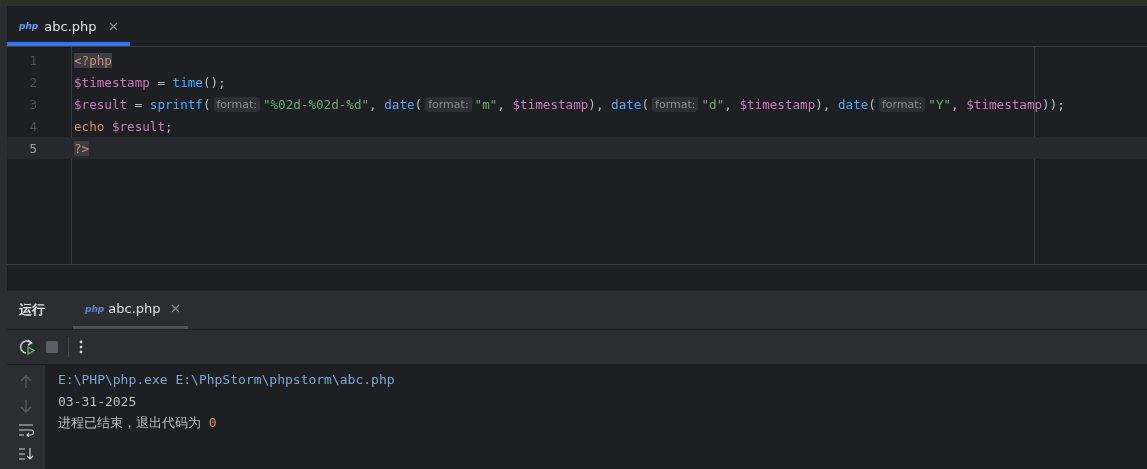 This screenshot has width=1147, height=469. What do you see at coordinates (138, 423) in the screenshot?
I see `console-line: 进程已结束，退出代码为 0` at bounding box center [138, 423].